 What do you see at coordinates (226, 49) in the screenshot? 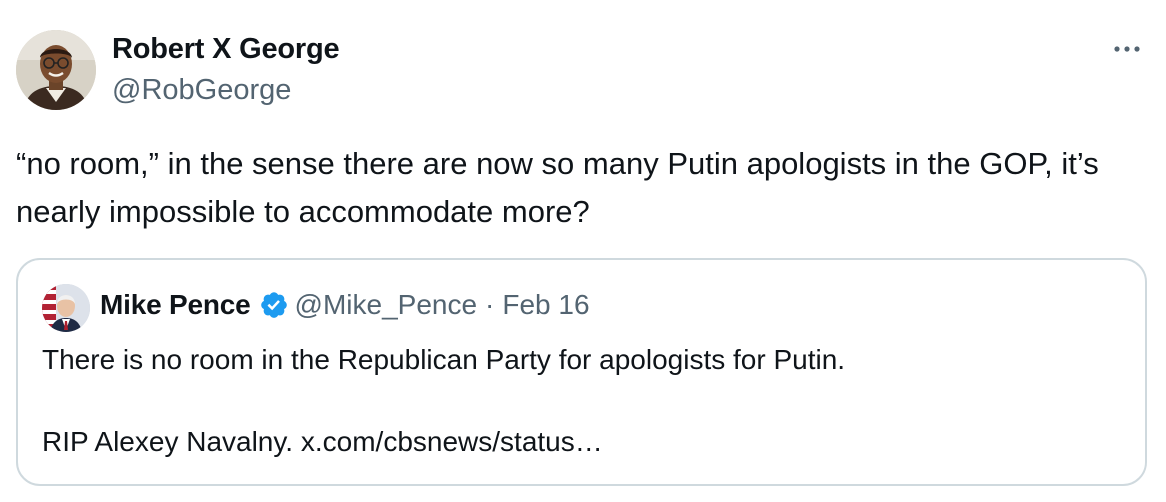
I see `author-name: Robert X George` at bounding box center [226, 49].